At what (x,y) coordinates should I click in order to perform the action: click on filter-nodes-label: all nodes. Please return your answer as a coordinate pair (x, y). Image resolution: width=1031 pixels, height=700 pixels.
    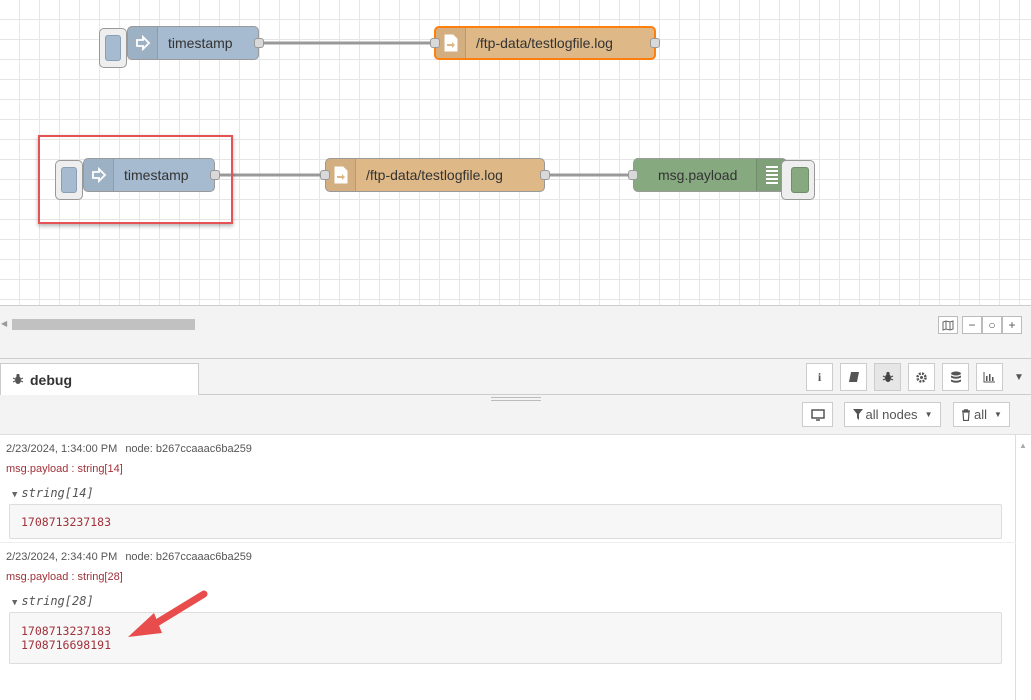
    Looking at the image, I should click on (891, 414).